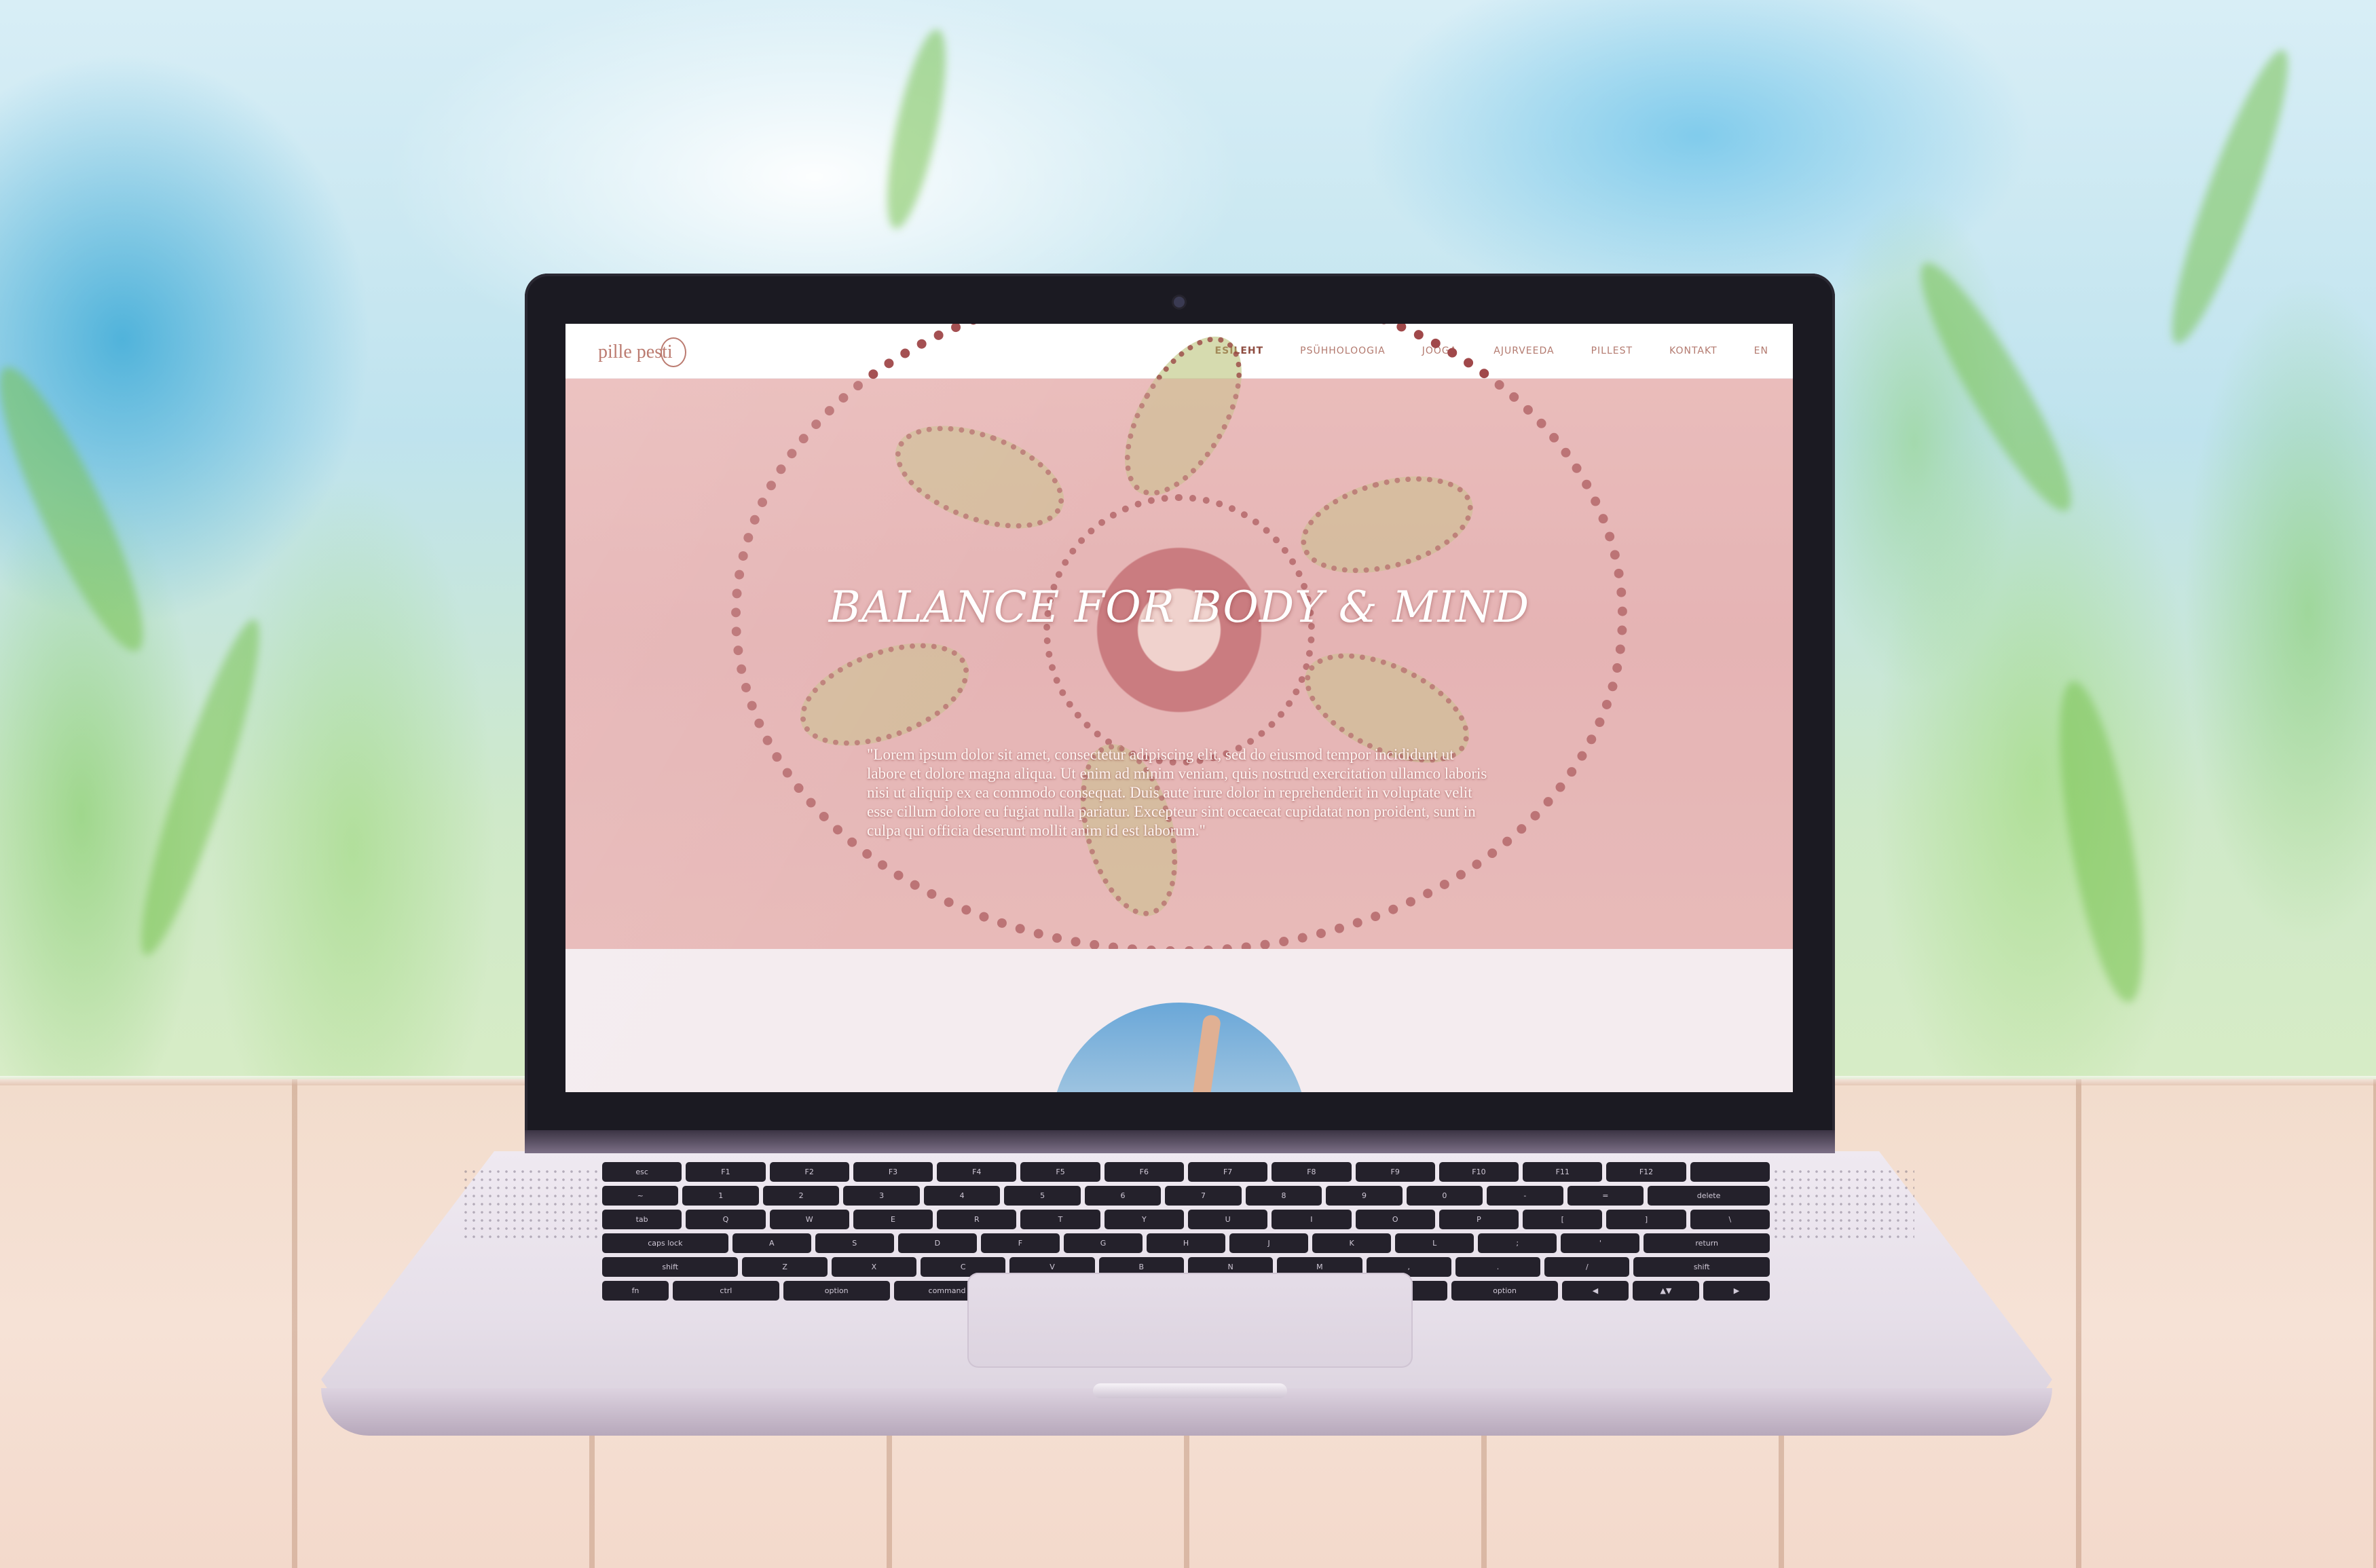  What do you see at coordinates (1843, 1205) in the screenshot?
I see `speaker-grille-right` at bounding box center [1843, 1205].